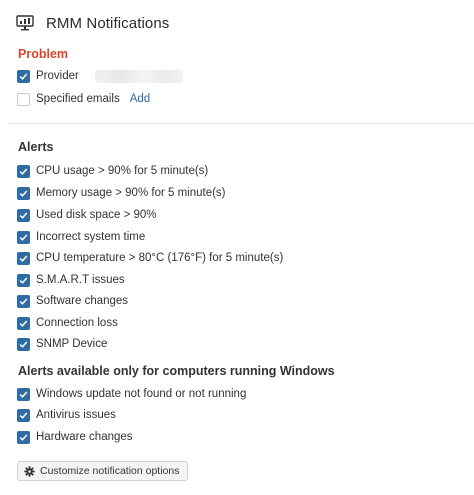  I want to click on connection-loss-label: Connection loss, so click(77, 323).